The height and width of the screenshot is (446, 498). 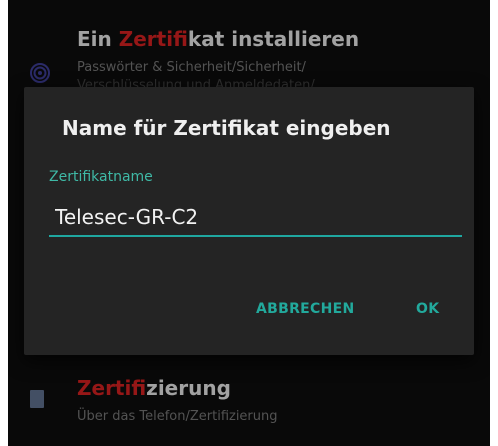 I want to click on cancel-button: ABBRECHEN, so click(x=305, y=309).